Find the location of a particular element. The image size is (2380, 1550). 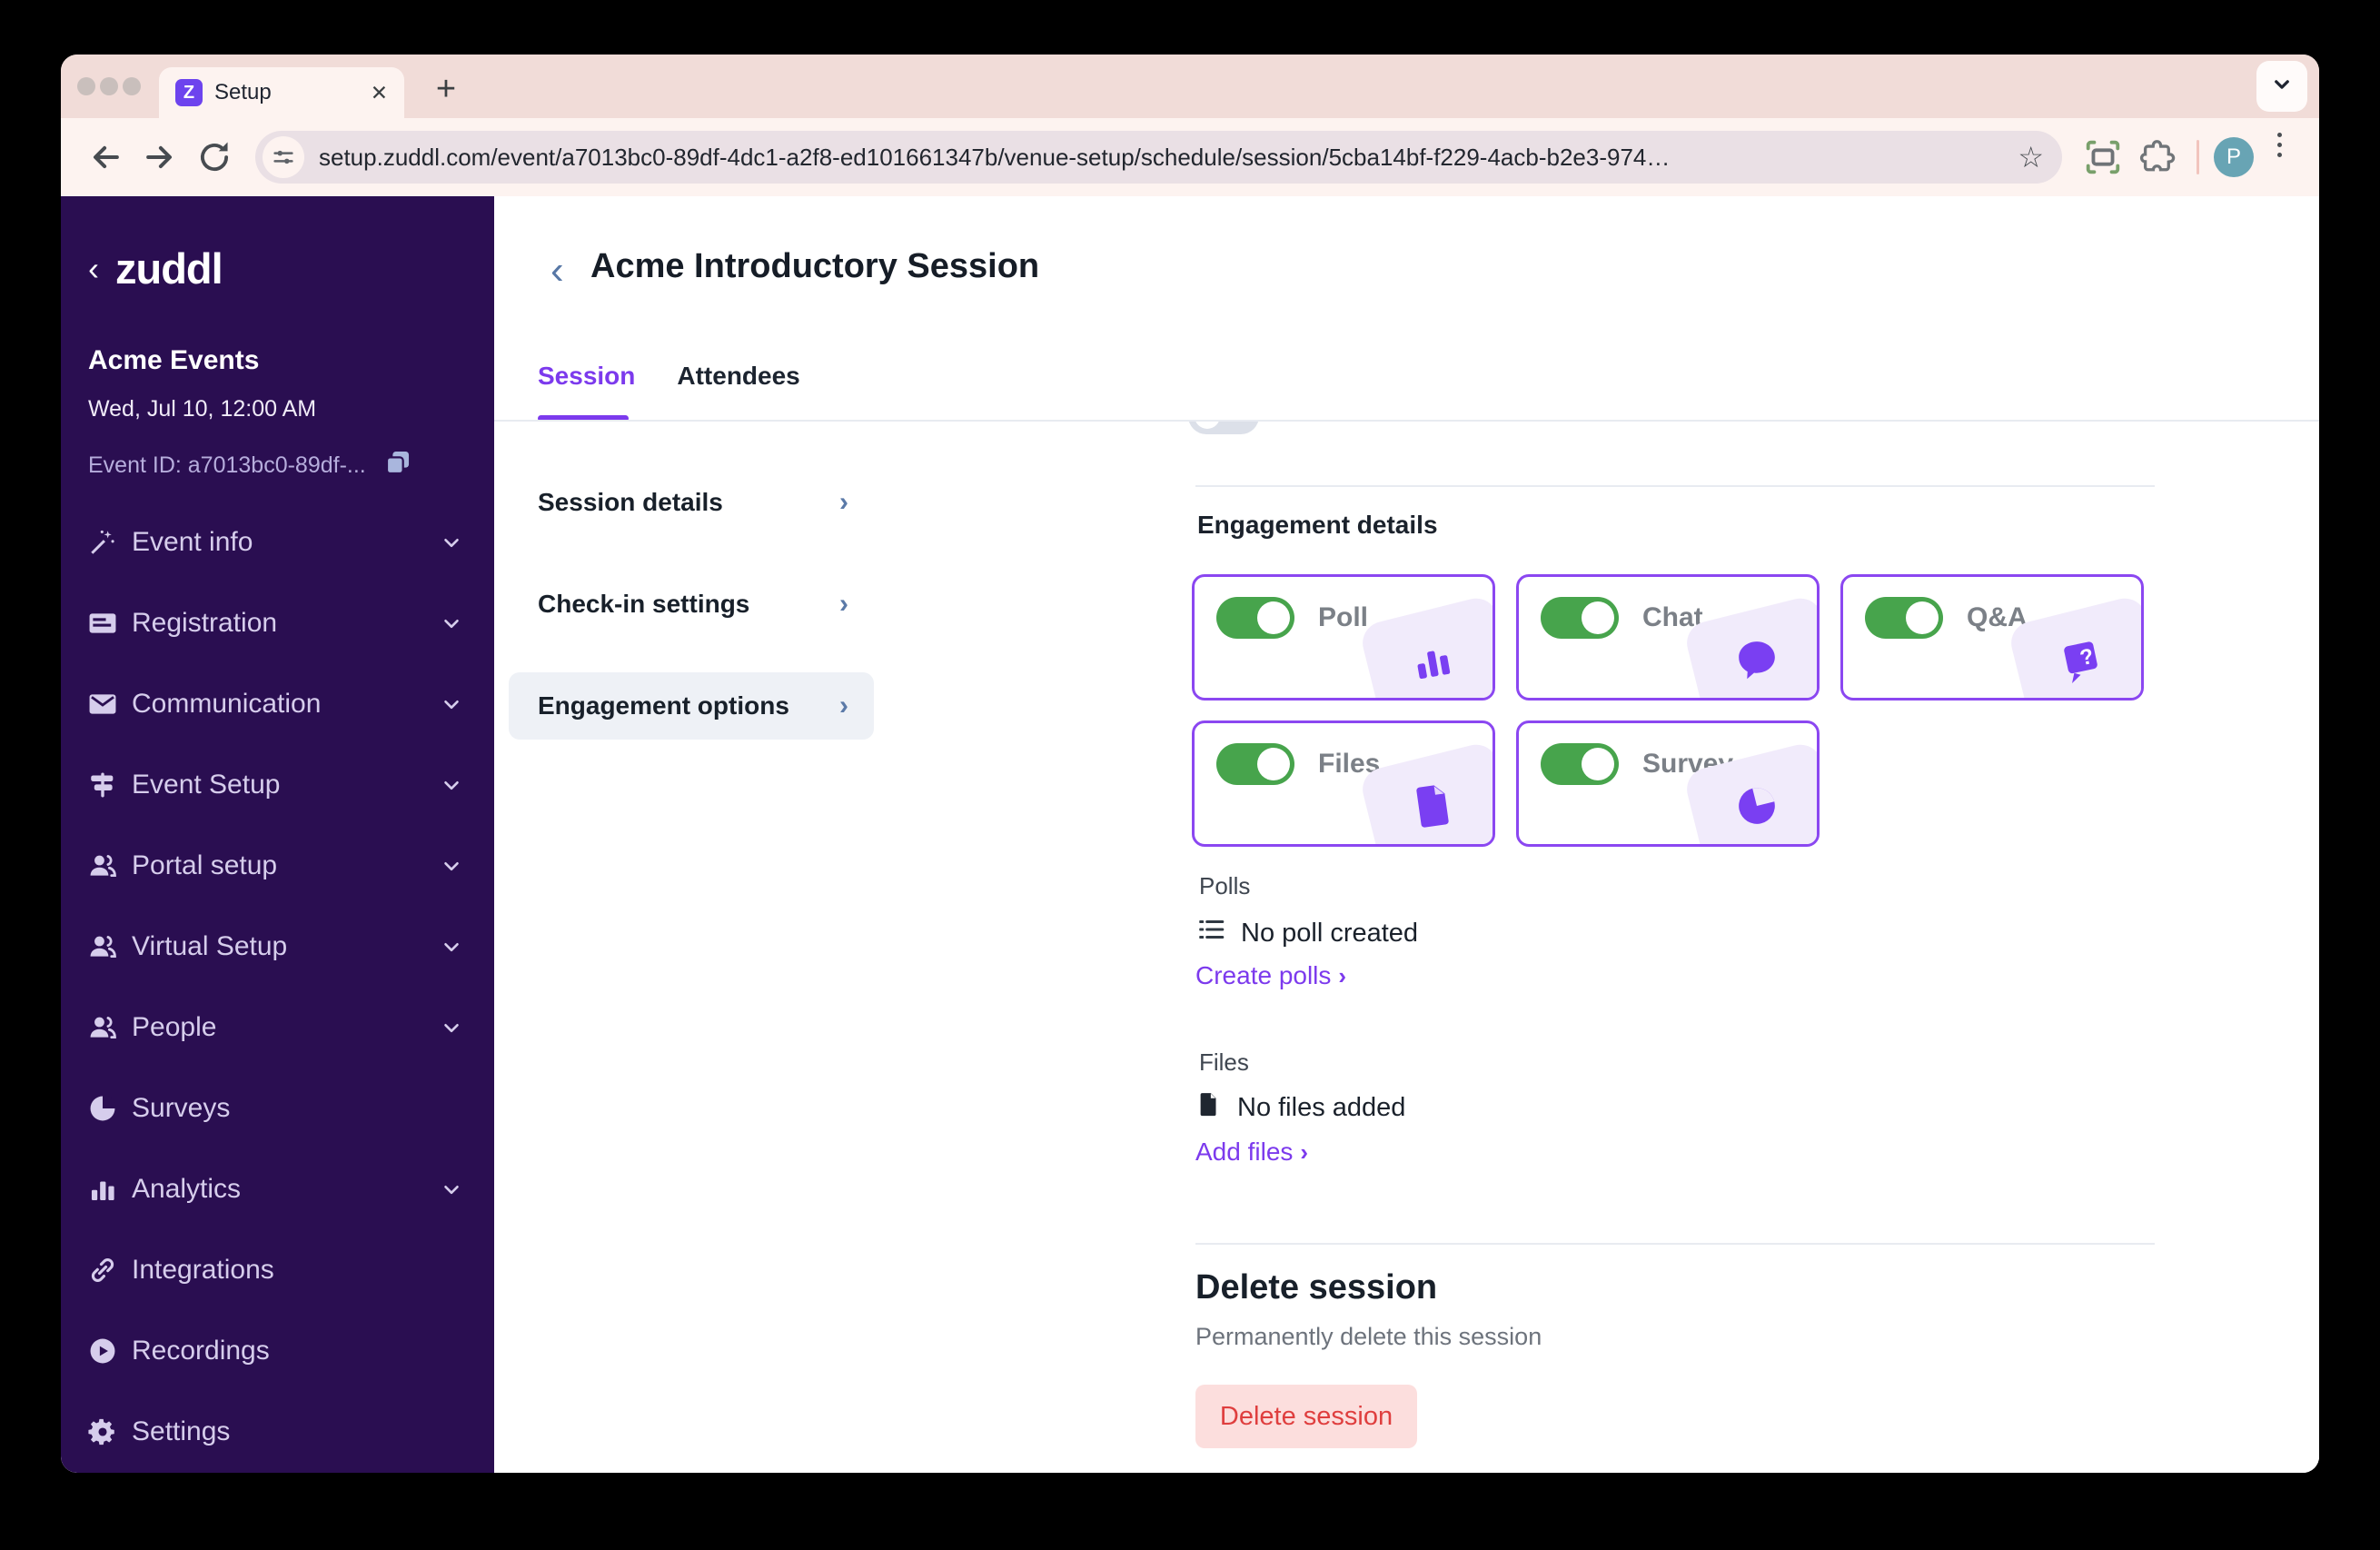

sidebar-item-communication: Communication is located at coordinates (277, 703).